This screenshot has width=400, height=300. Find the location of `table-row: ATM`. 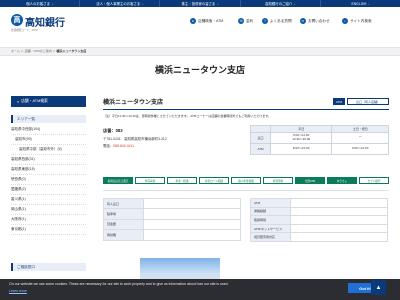

table-row: ATM is located at coordinates (319, 203).